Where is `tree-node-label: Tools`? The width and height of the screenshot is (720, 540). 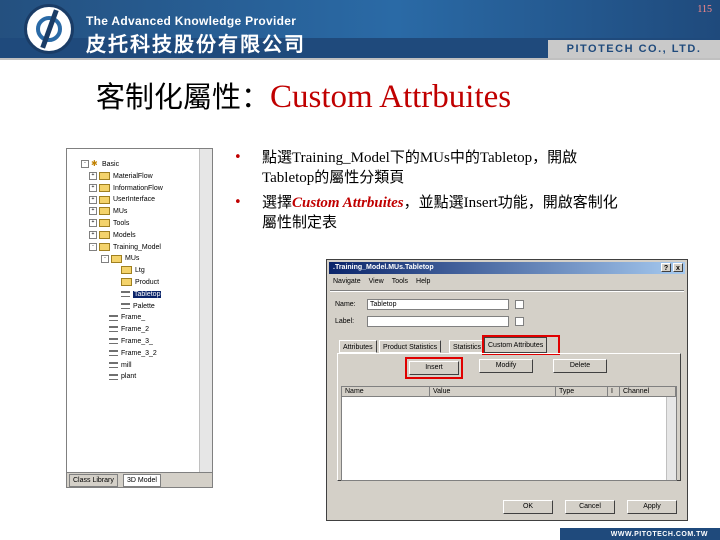
tree-node-label: Tools is located at coordinates (121, 223).